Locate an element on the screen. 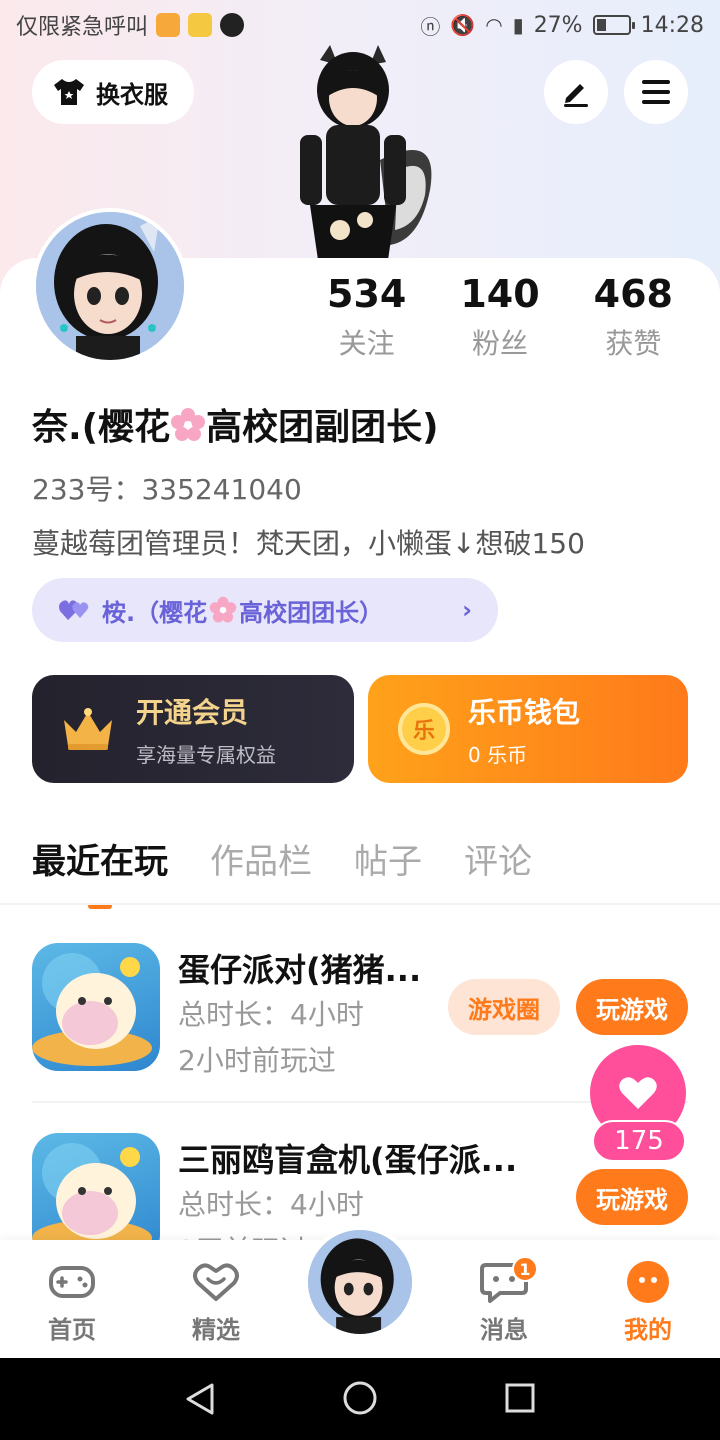  heart-icon is located at coordinates (638, 1093).